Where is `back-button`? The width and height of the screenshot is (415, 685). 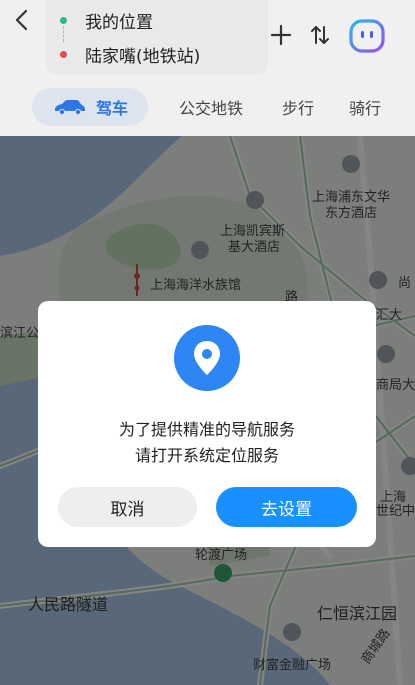
back-button is located at coordinates (22, 20).